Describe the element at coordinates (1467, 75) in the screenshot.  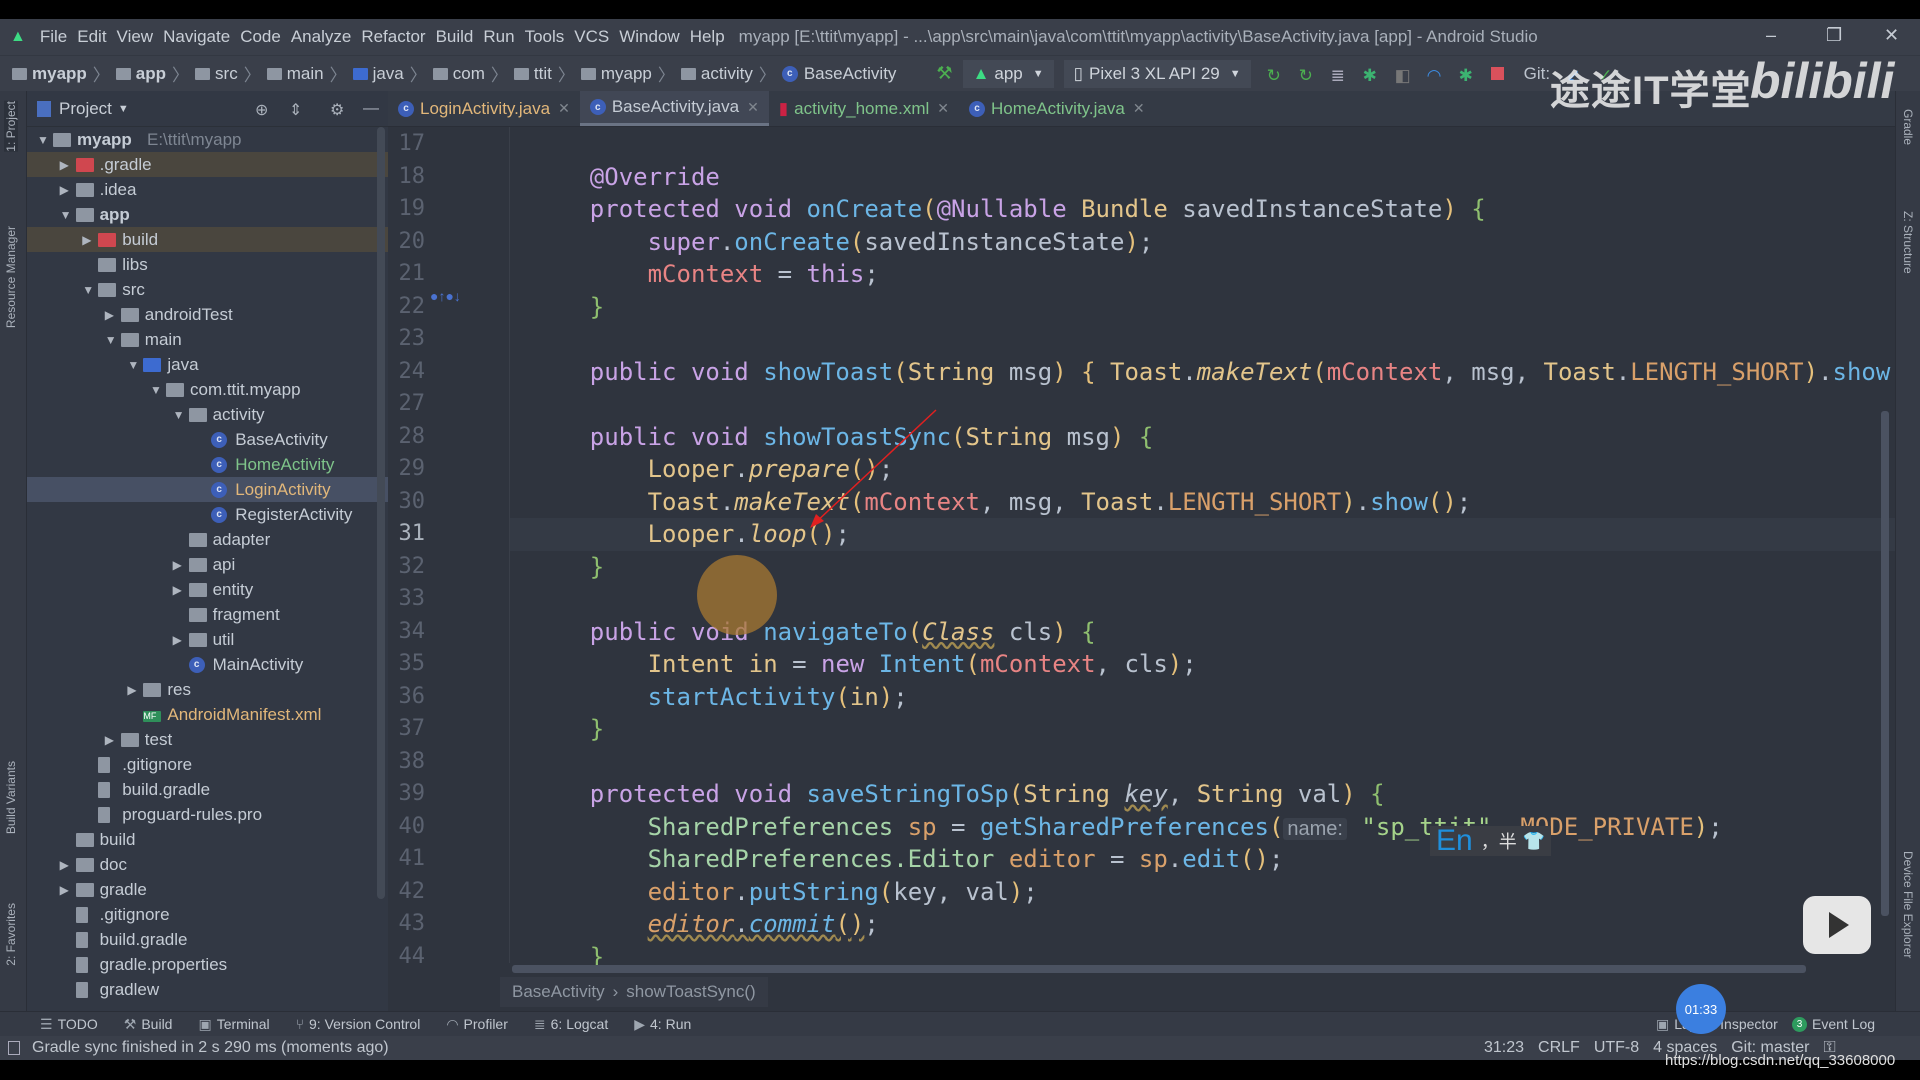
I see `attach-debugger-icon: ✱` at that location.